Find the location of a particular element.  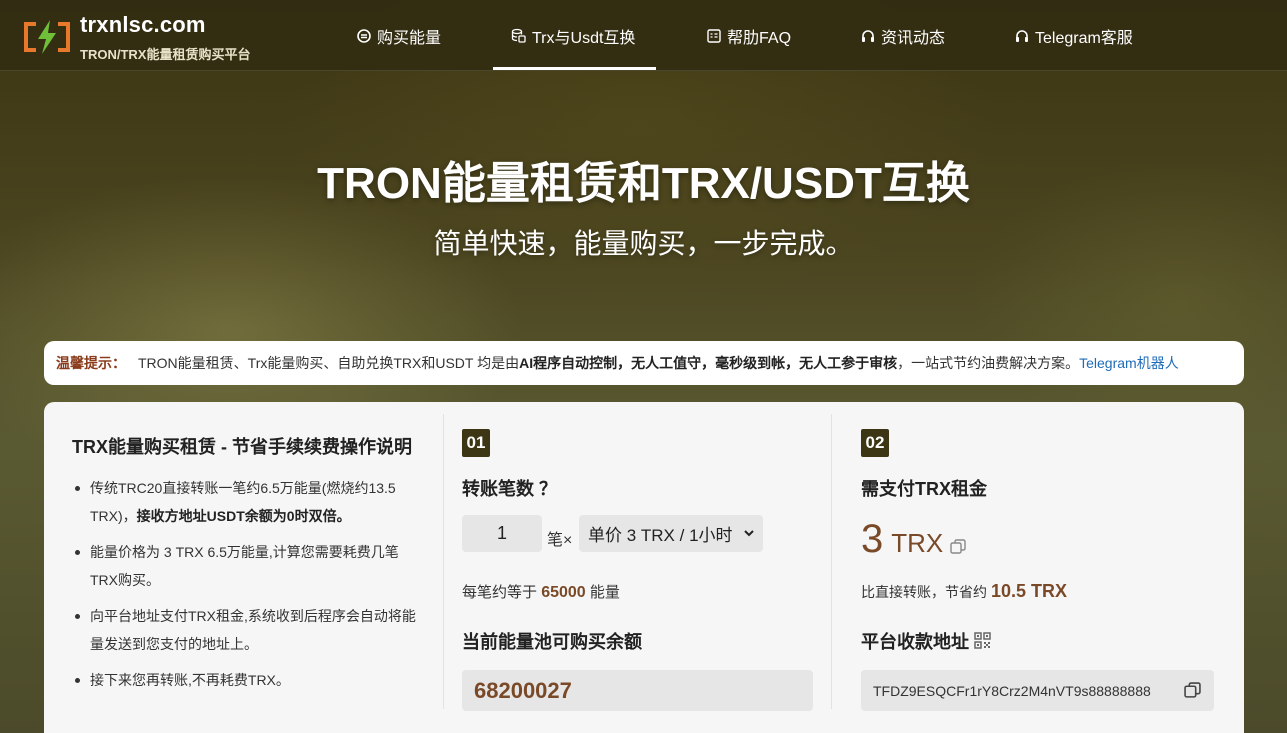

transfer-count-title: 转账笔数 ？ is located at coordinates (510, 489).